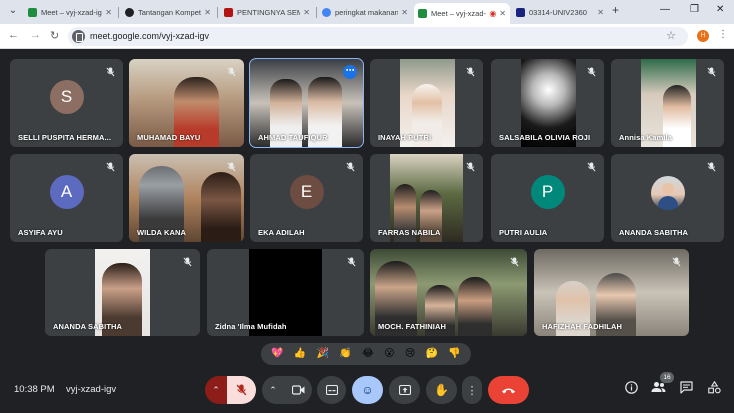 This screenshot has width=734, height=413. I want to click on browser-tab-meet-active: Meet – vyj-xzad-igv ◉ ✕, so click(462, 13).